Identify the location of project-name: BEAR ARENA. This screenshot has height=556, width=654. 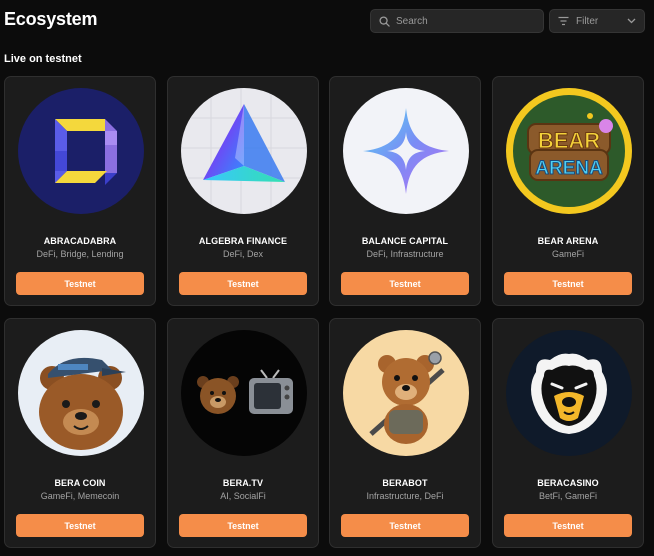
(568, 241).